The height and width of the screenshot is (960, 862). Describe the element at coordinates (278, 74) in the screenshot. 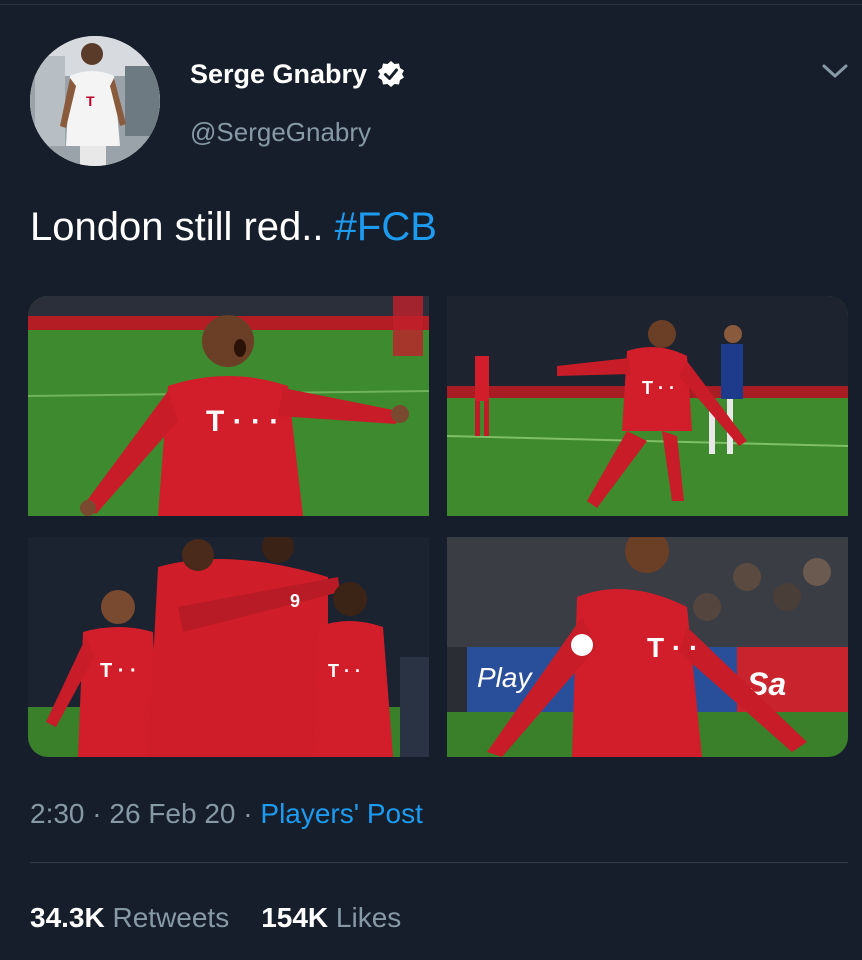

I see `display-name: Serge Gnabry` at that location.